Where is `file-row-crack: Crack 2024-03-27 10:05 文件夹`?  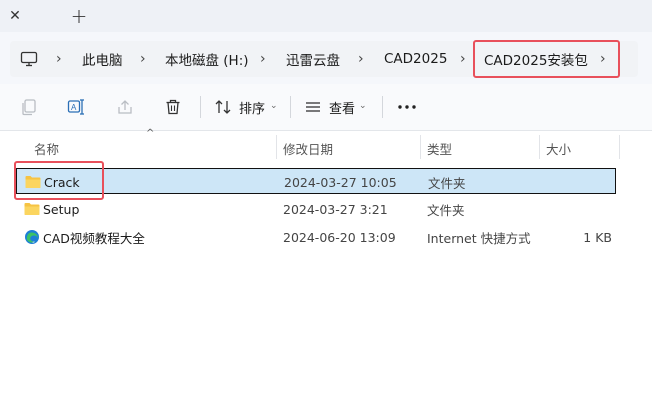
file-row-crack: Crack 2024-03-27 10:05 文件夹 is located at coordinates (316, 181).